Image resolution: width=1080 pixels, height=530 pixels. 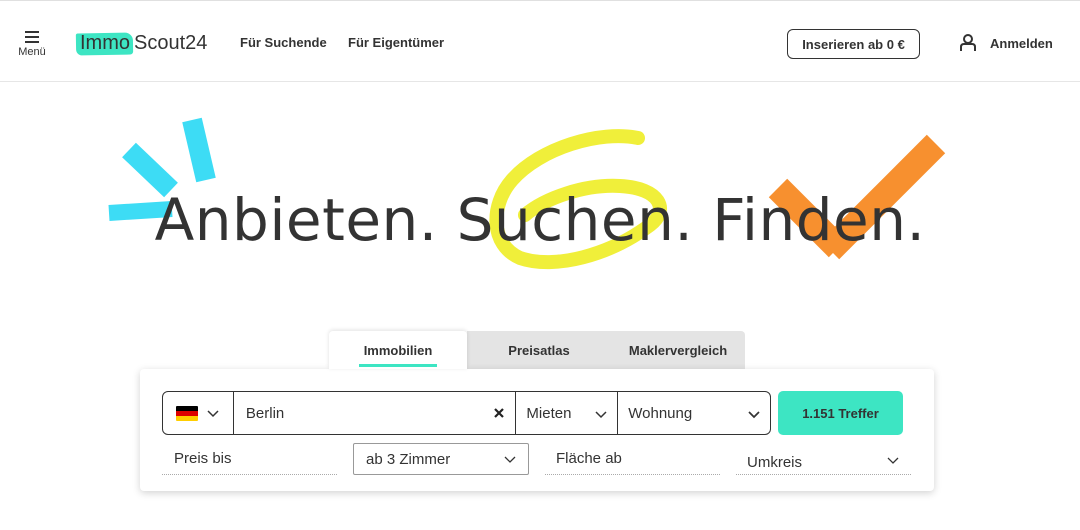 I want to click on insert-listing-button: Inserieren ab 0 €, so click(x=853, y=44).